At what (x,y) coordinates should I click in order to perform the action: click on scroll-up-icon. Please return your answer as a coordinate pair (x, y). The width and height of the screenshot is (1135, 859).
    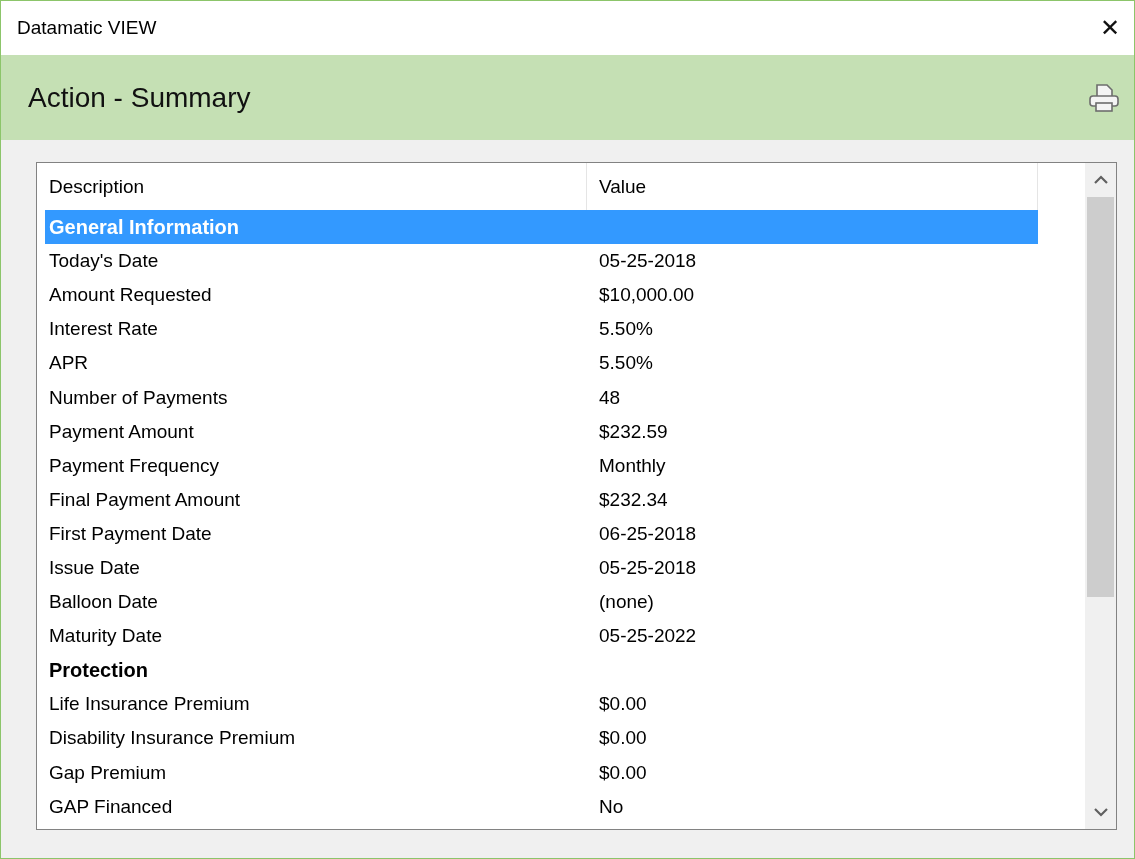
    Looking at the image, I should click on (1100, 180).